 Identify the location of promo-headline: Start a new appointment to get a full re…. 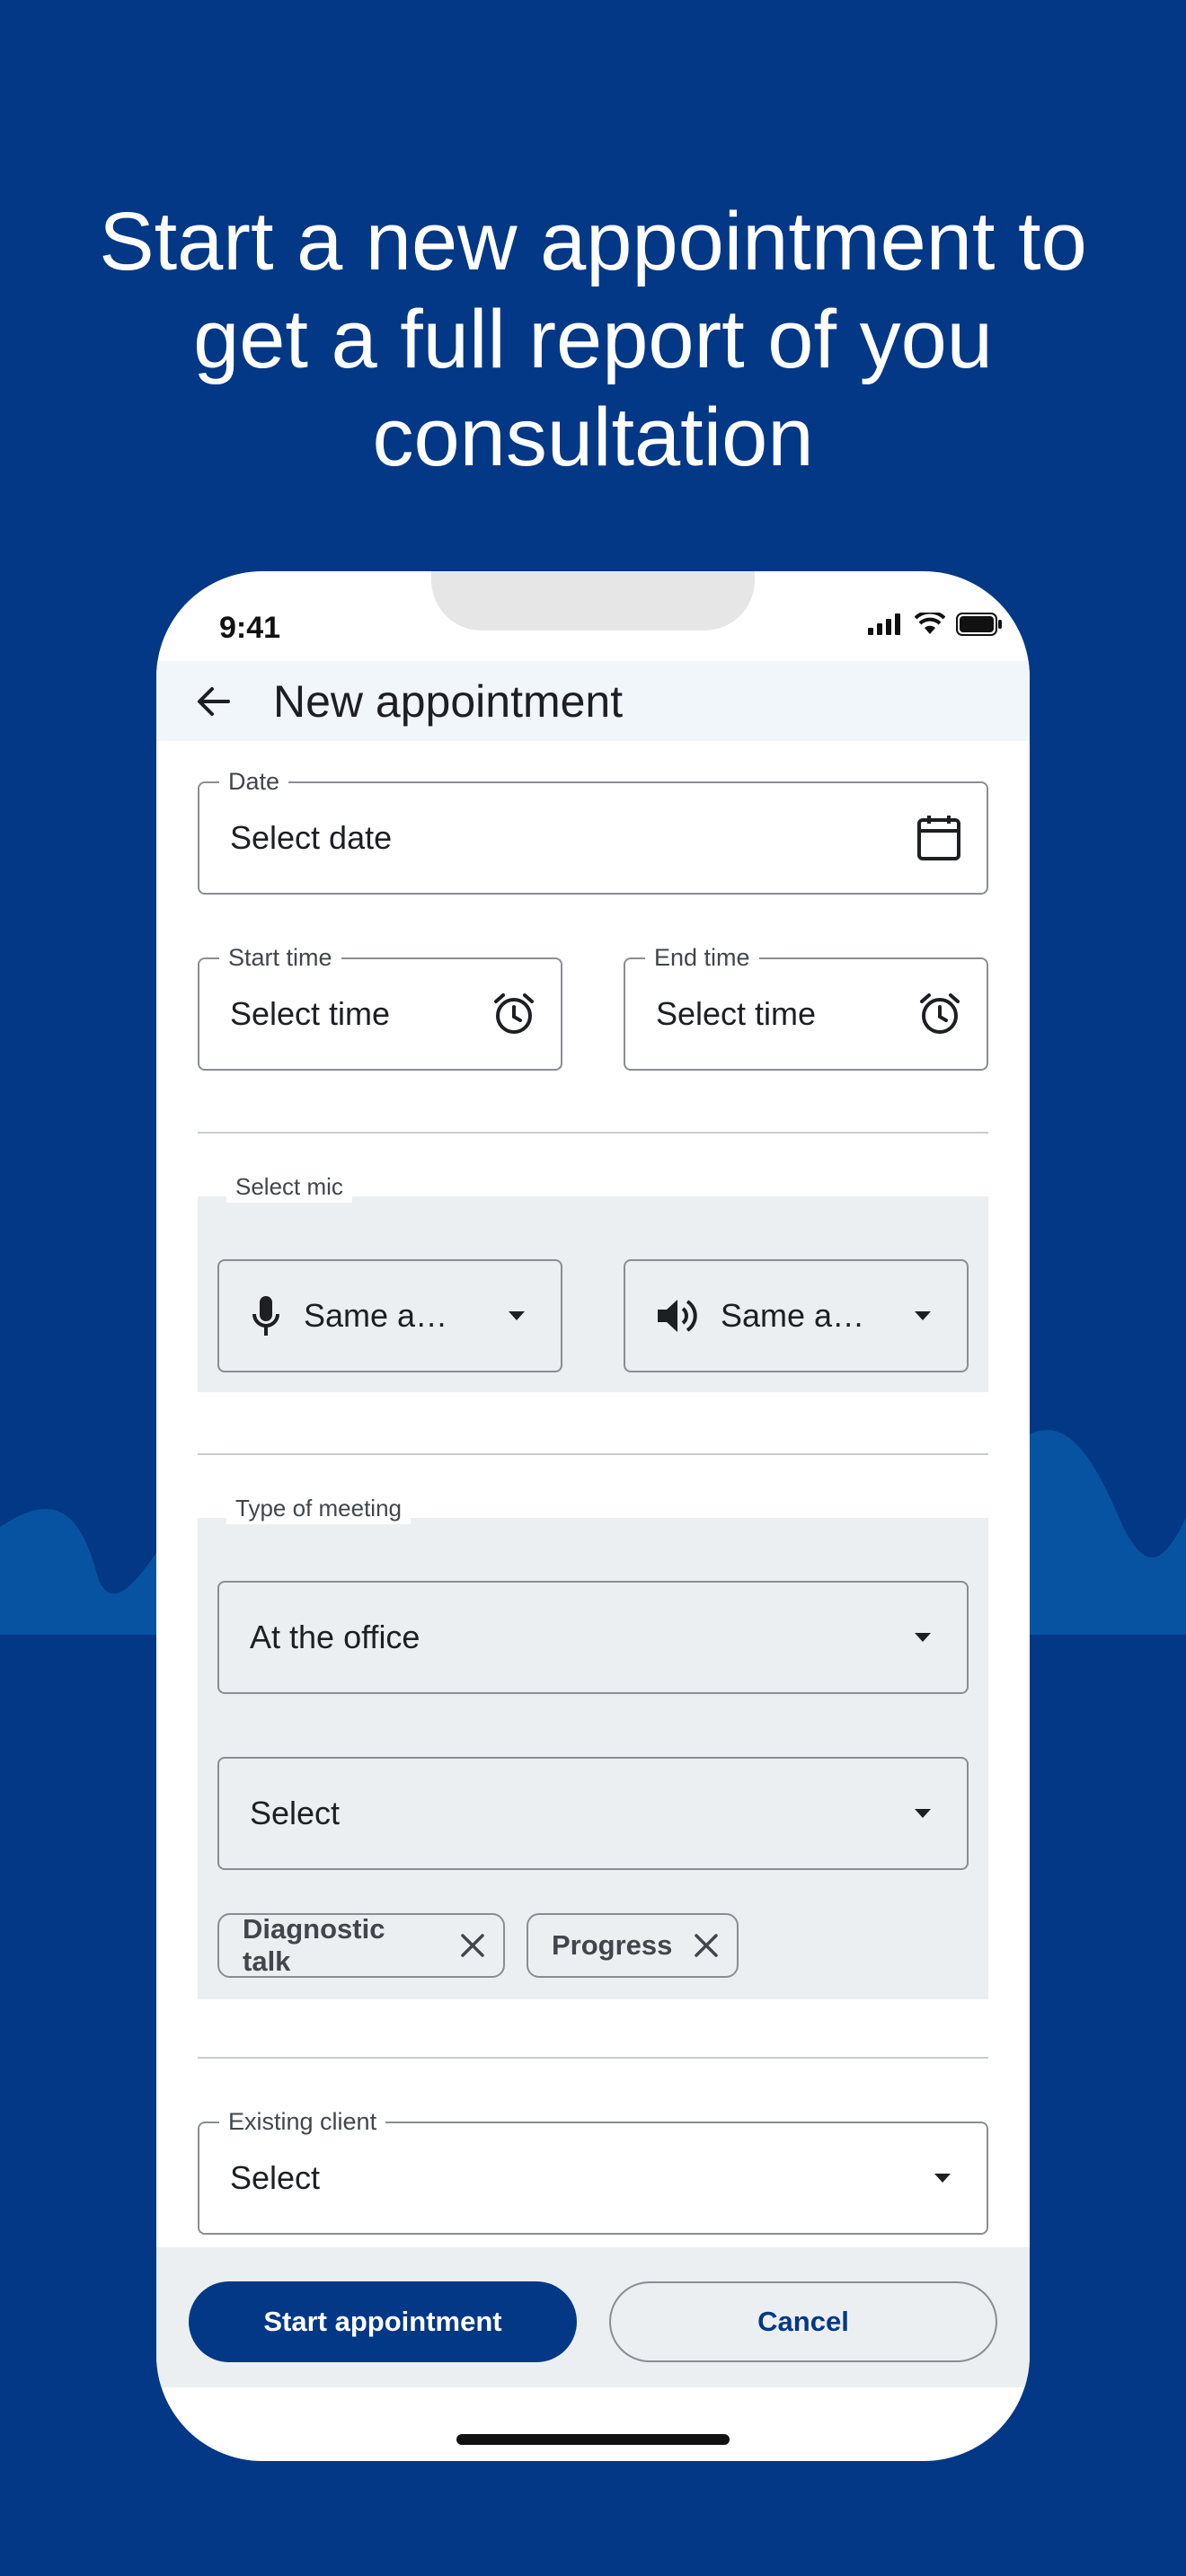
(593, 339).